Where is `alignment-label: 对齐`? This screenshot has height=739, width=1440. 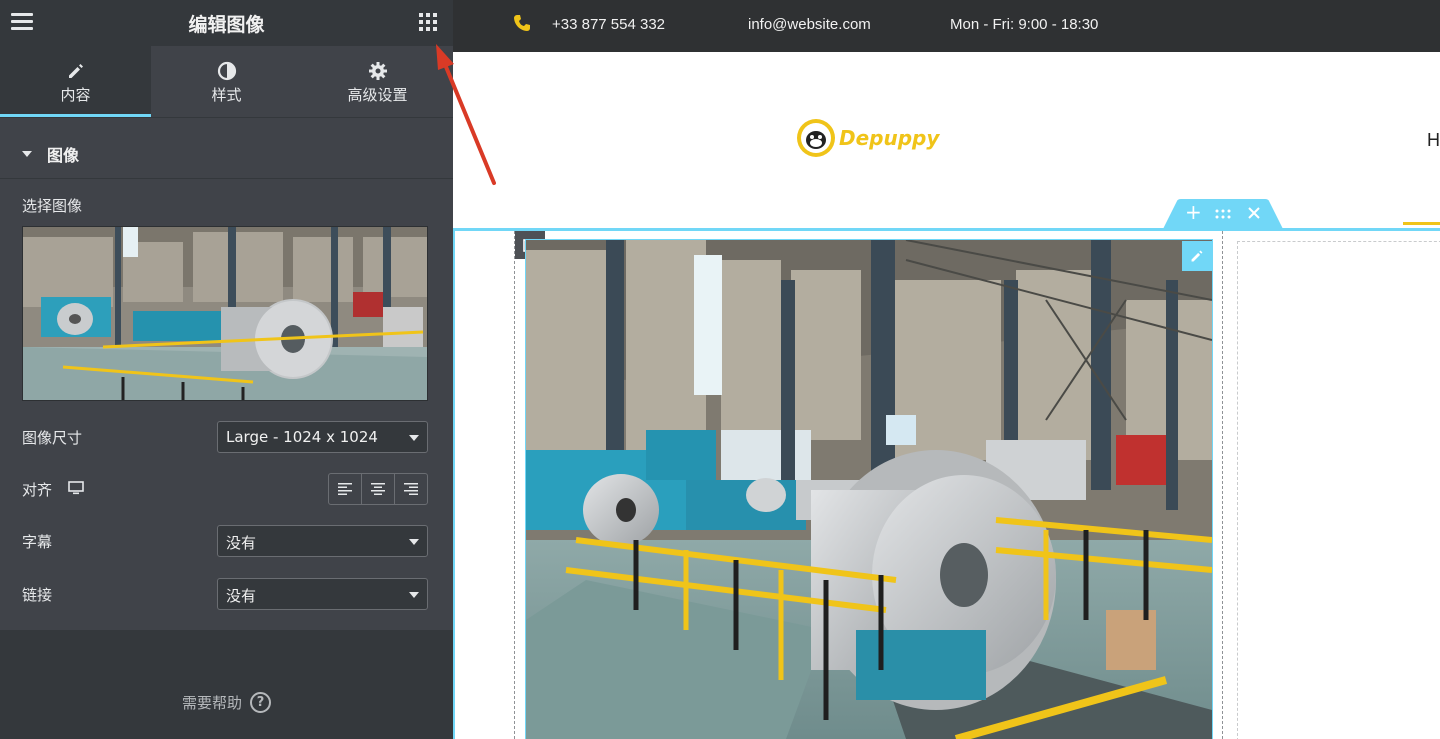 alignment-label: 对齐 is located at coordinates (37, 489).